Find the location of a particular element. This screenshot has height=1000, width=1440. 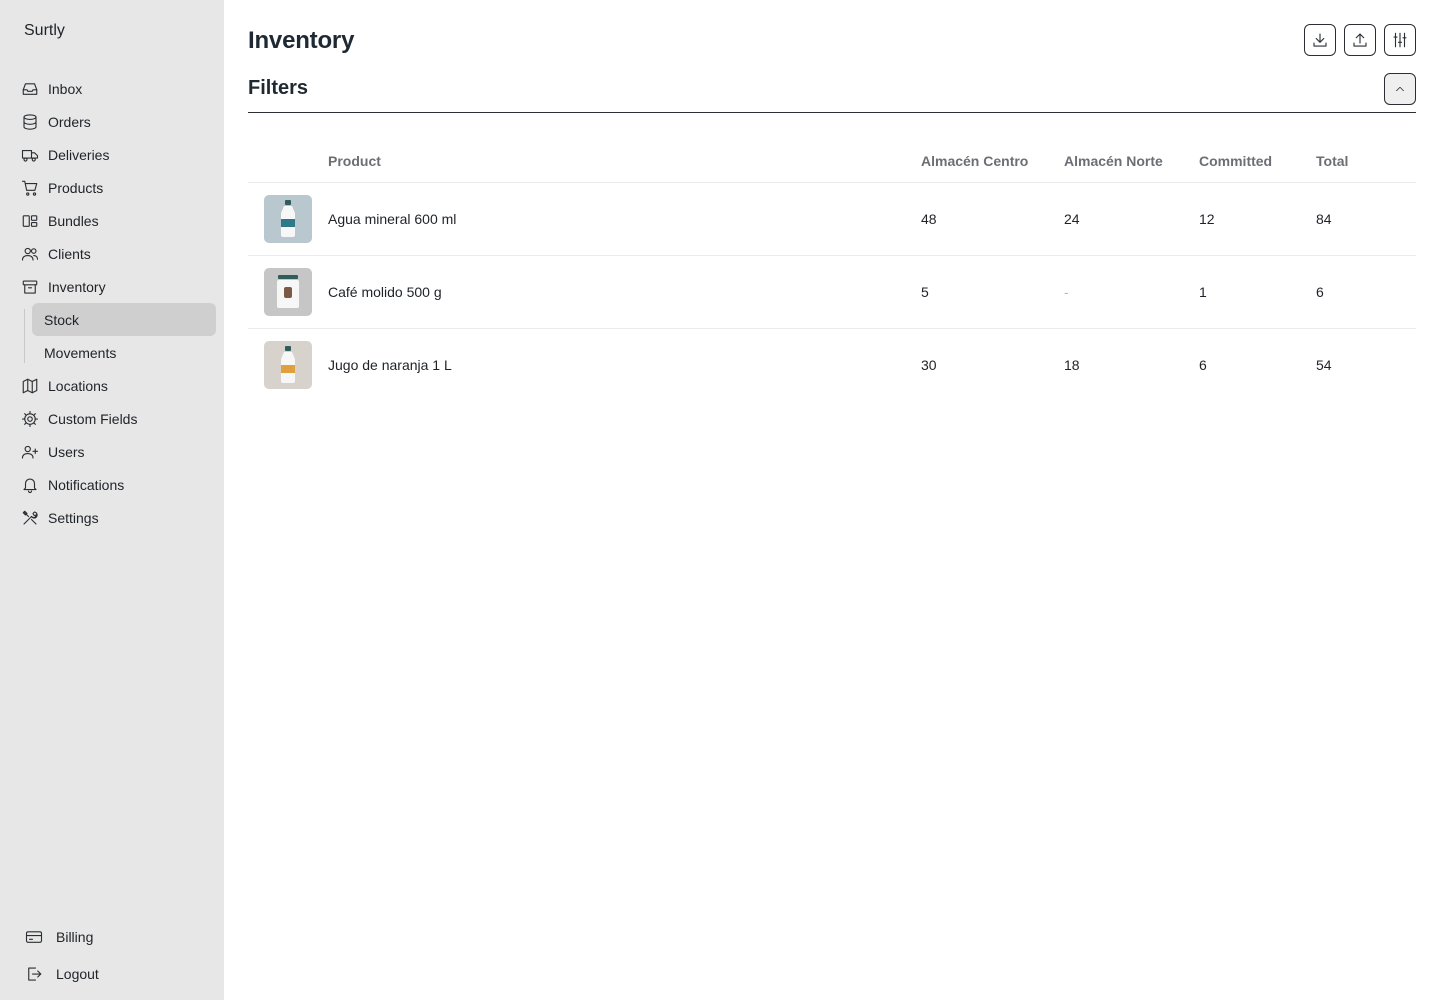

download-icon is located at coordinates (1320, 40).